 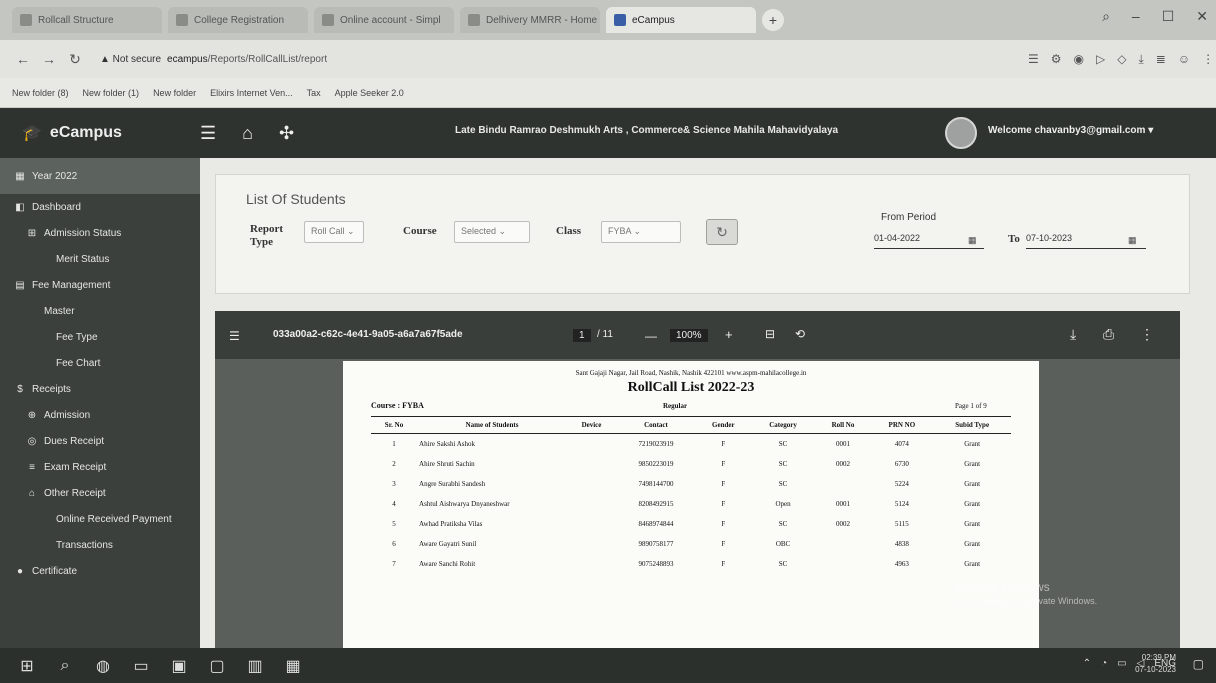 I want to click on class-select: FYBA ⌄, so click(x=641, y=232).